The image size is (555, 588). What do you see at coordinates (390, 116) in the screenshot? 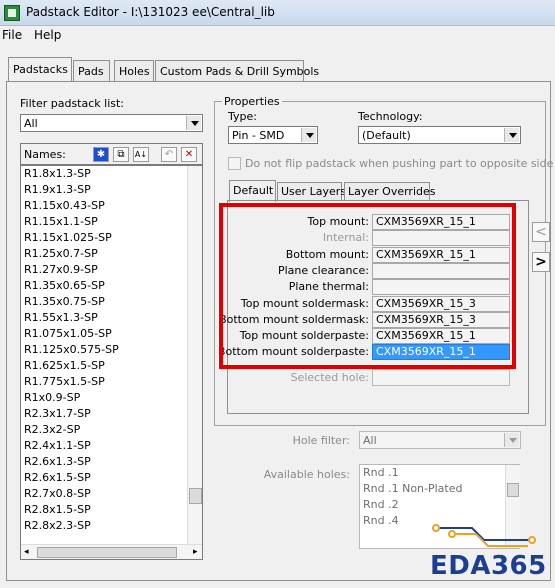
I see `technology-label: Technology:` at bounding box center [390, 116].